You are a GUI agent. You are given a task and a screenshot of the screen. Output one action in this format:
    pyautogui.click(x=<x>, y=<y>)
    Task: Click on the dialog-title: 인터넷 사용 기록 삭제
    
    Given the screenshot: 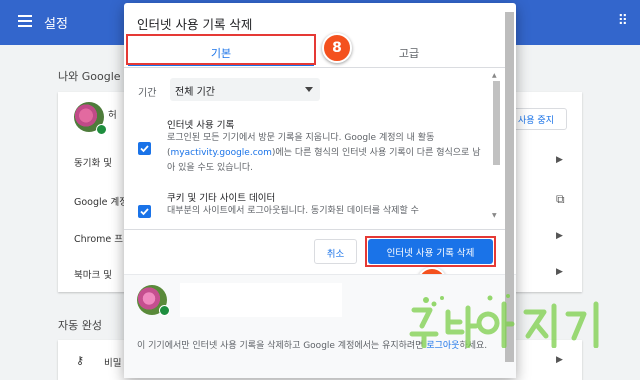 What is the action you would take?
    pyautogui.click(x=195, y=24)
    